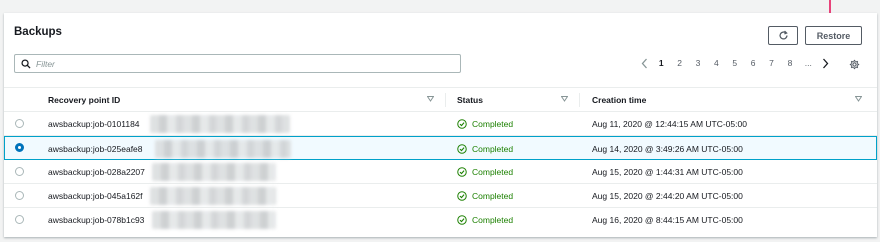 This screenshot has width=880, height=242. What do you see at coordinates (619, 100) in the screenshot?
I see `column-header-creation-time: Creation time` at bounding box center [619, 100].